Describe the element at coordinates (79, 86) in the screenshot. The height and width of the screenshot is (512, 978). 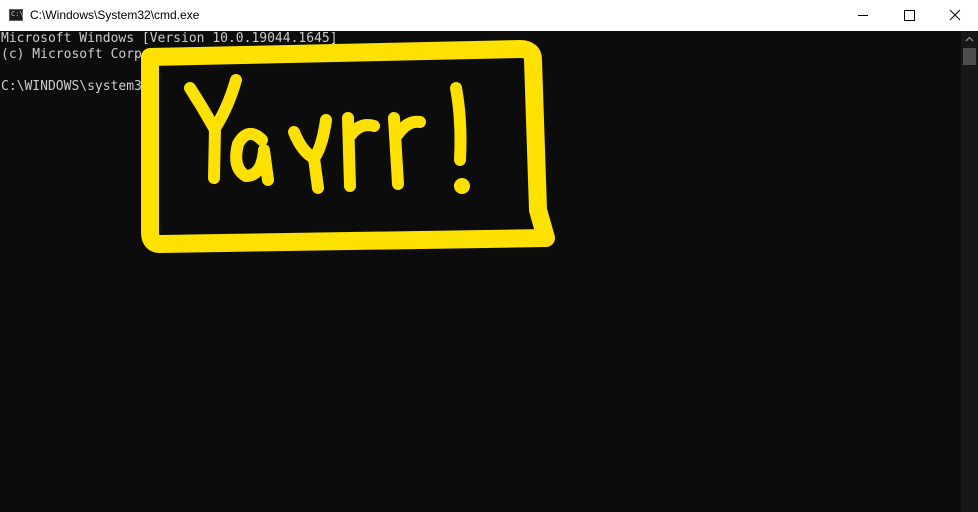
I see `console-prompt: C:\WINDOWS\system32>` at that location.